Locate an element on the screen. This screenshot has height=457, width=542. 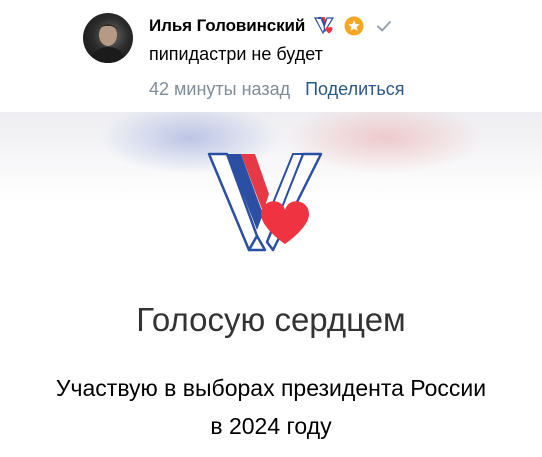
post-time: 42 минуты назад is located at coordinates (219, 89).